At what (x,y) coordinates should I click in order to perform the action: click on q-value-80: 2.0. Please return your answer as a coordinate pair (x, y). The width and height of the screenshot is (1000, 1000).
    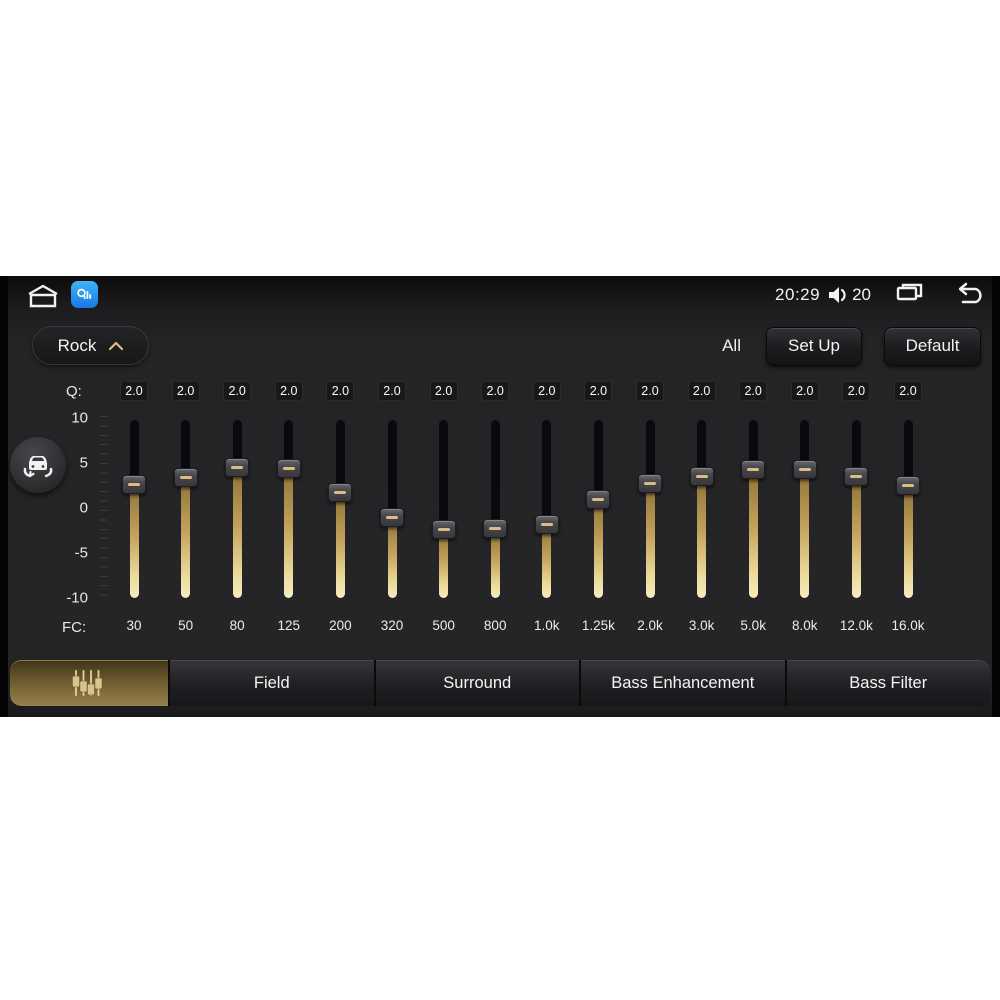
    Looking at the image, I should click on (237, 391).